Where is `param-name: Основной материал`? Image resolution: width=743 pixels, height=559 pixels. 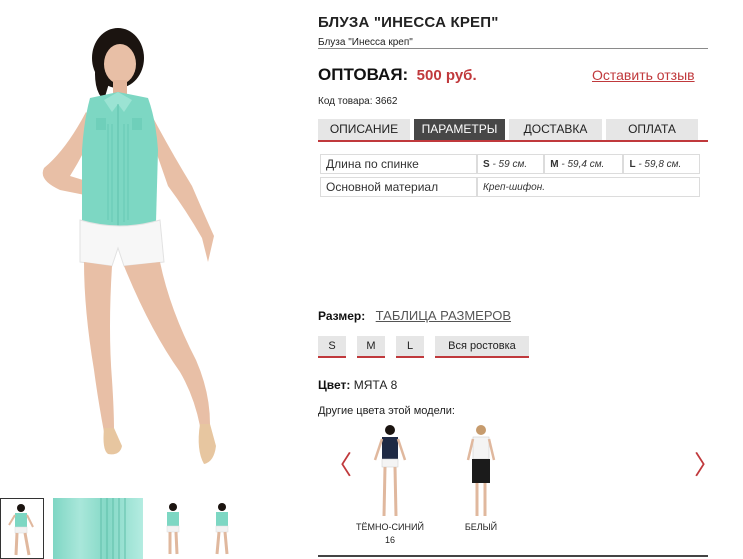
param-name: Основной материал is located at coordinates (398, 187).